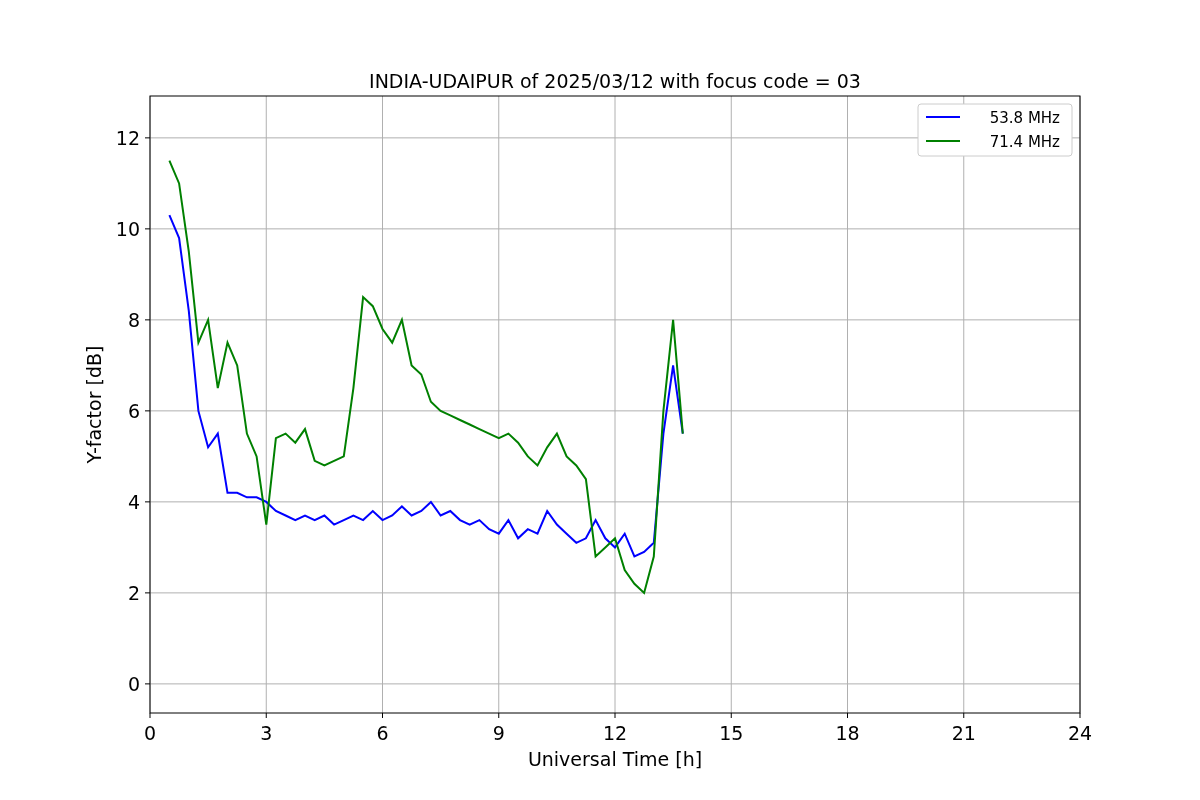 This screenshot has width=1200, height=800. What do you see at coordinates (847, 733) in the screenshot?
I see `tick-label: 18` at bounding box center [847, 733].